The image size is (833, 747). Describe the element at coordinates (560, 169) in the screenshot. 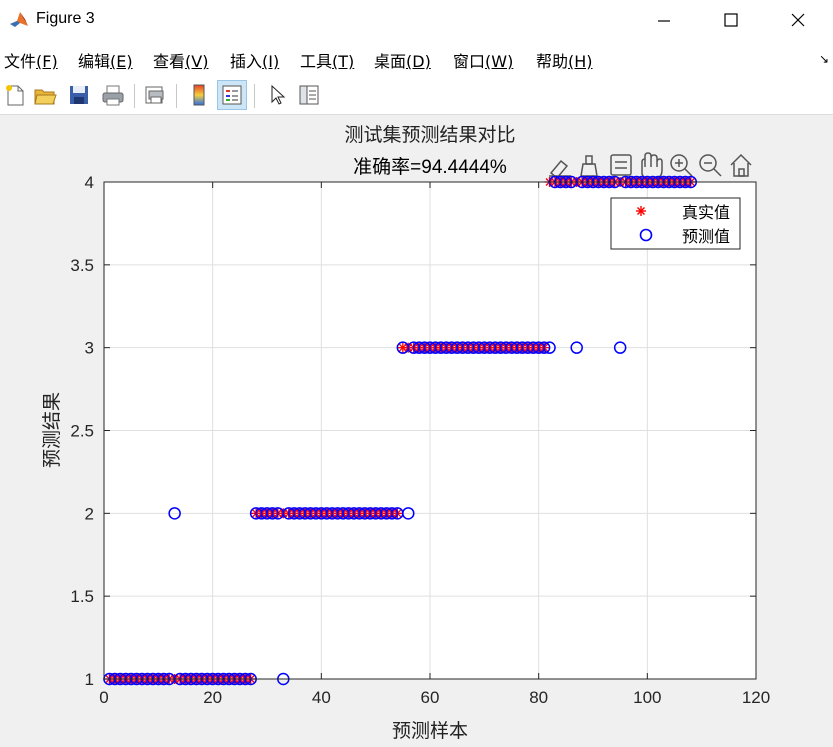

I see `data-tips-icon` at that location.